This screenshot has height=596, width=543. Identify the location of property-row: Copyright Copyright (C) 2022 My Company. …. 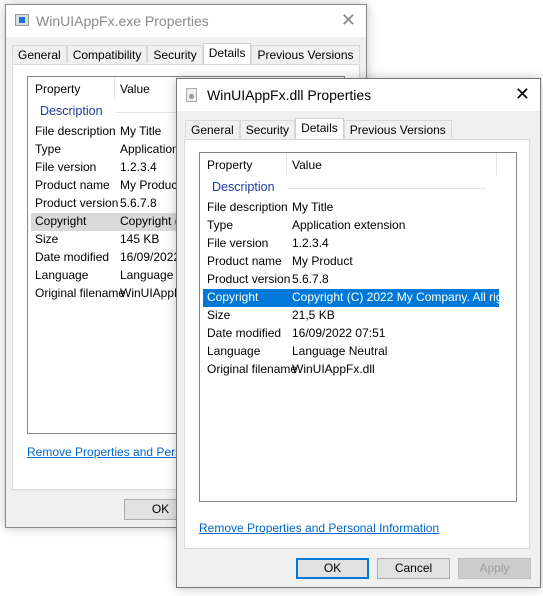
(359, 298).